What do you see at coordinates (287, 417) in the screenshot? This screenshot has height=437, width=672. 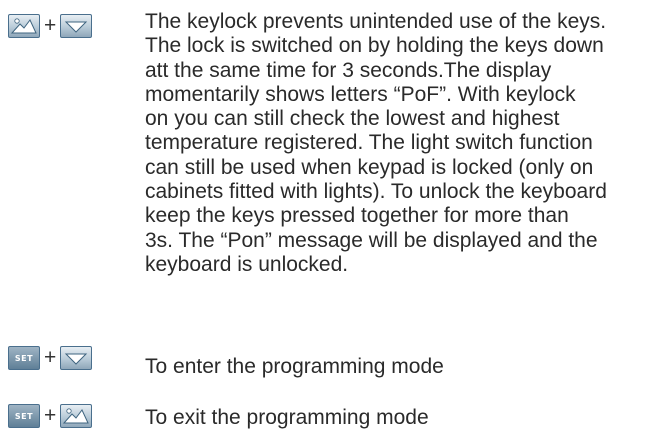 I see `exit-programming-text: To exit the programming mode` at bounding box center [287, 417].